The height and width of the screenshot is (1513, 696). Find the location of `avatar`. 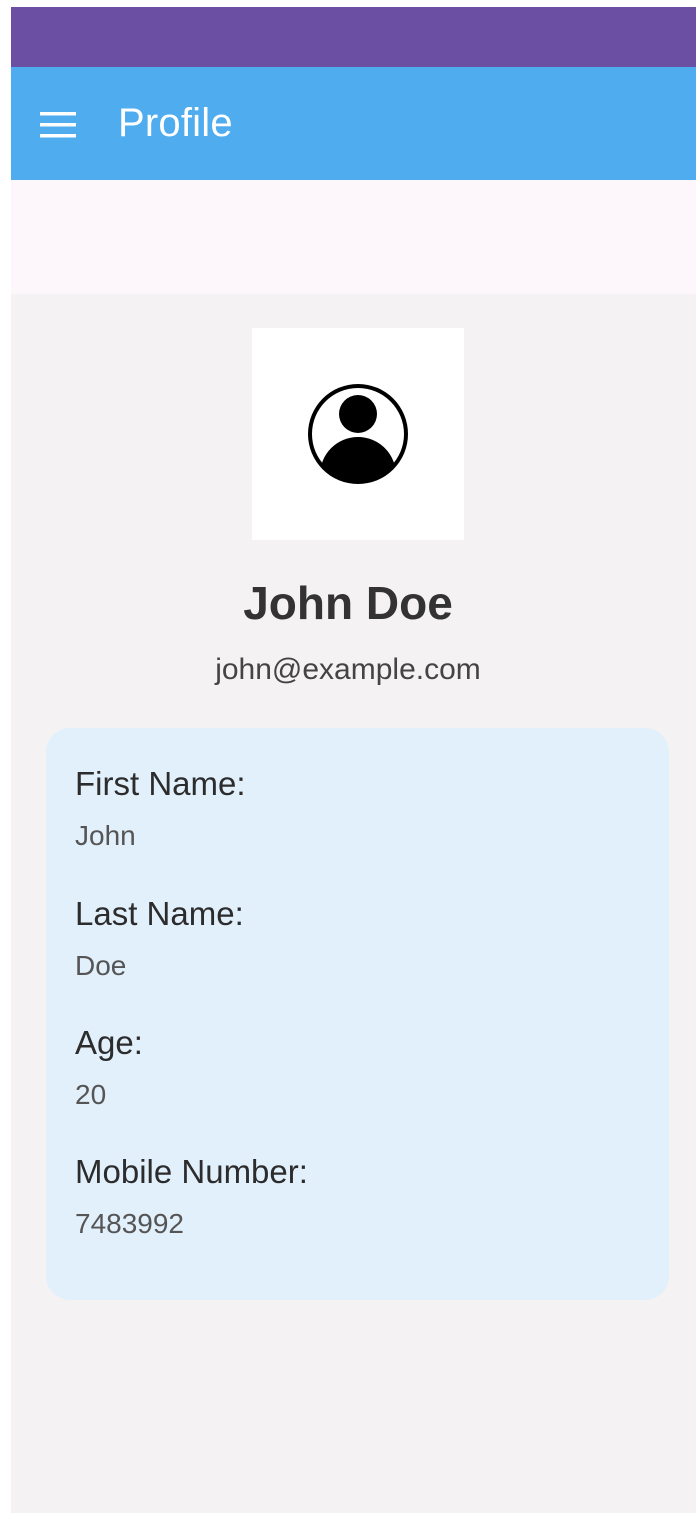

avatar is located at coordinates (358, 434).